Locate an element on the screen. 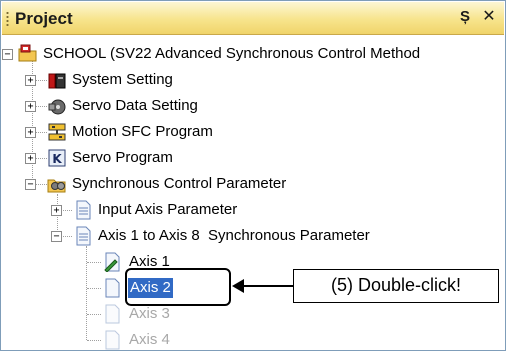  servo-program-icon: K is located at coordinates (57, 158).